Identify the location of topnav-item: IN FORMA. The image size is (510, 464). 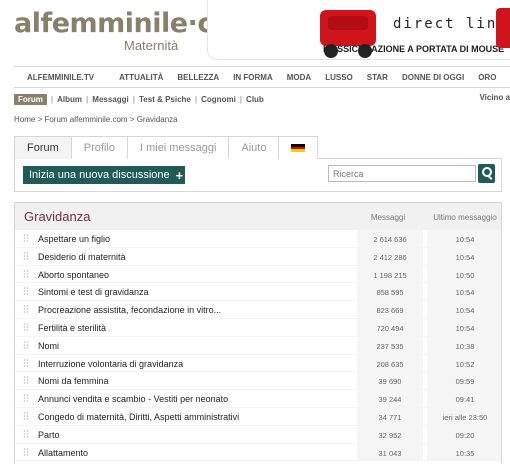
(253, 77).